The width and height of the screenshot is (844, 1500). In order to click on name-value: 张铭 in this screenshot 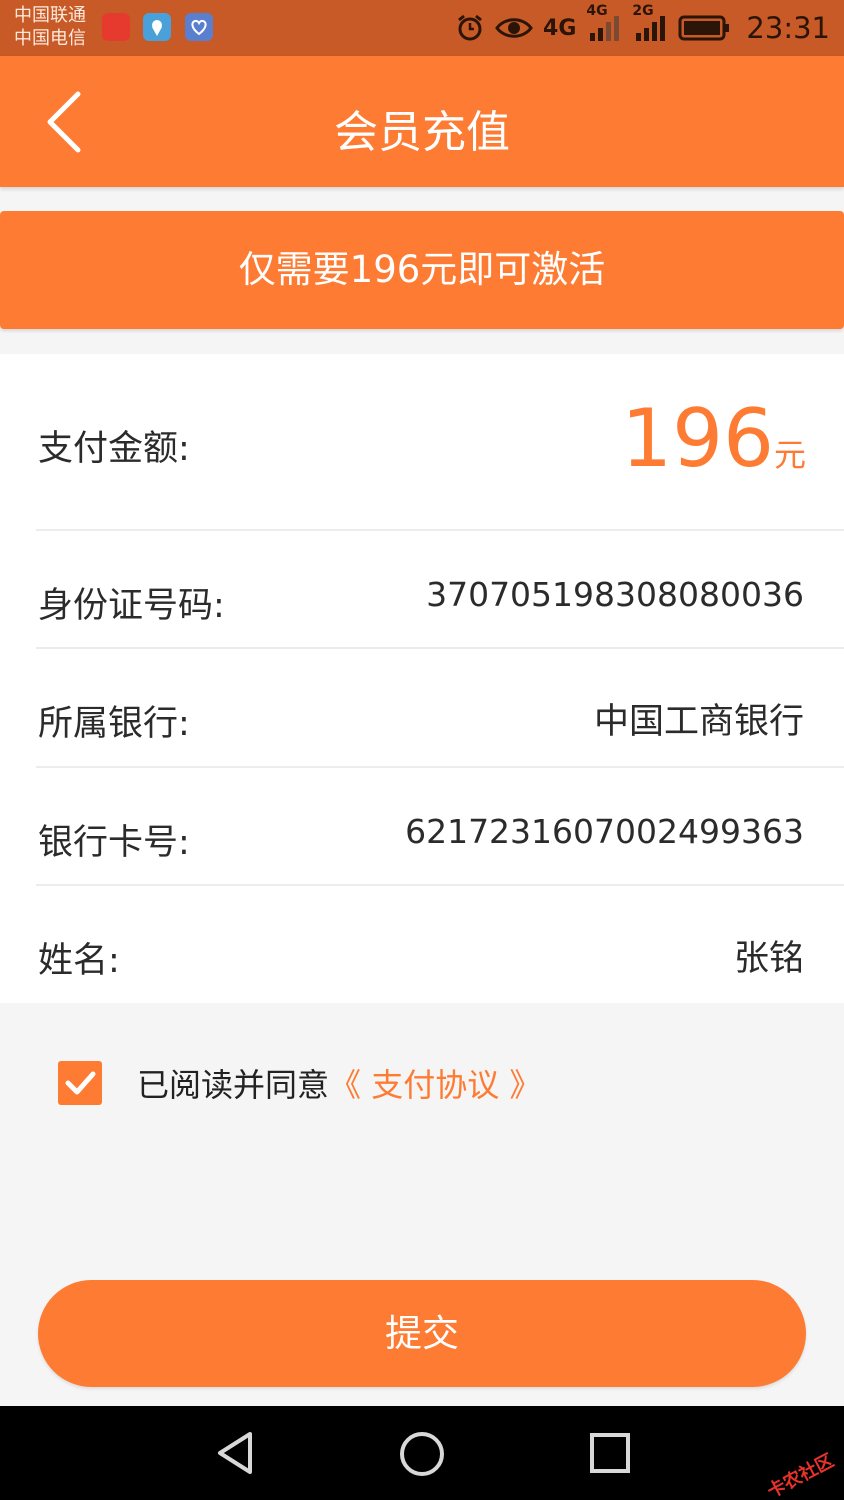, I will do `click(768, 959)`.